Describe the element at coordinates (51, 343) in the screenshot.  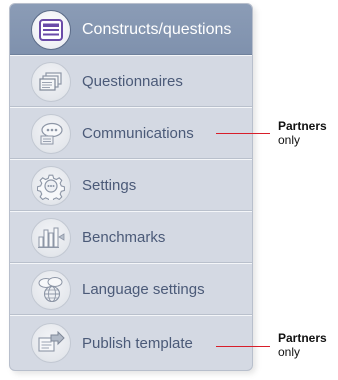
I see `publish-arrow-icon` at that location.